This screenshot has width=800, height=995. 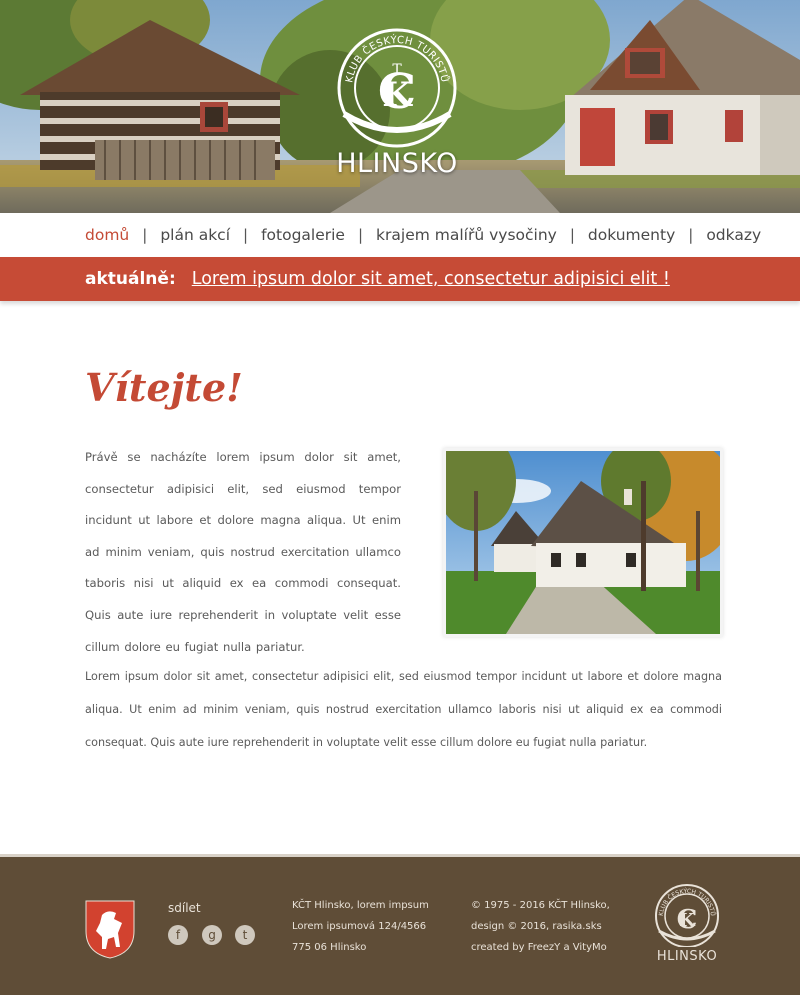 What do you see at coordinates (360, 905) in the screenshot?
I see `contact-line: KČT Hlinsko, lorem impsum` at bounding box center [360, 905].